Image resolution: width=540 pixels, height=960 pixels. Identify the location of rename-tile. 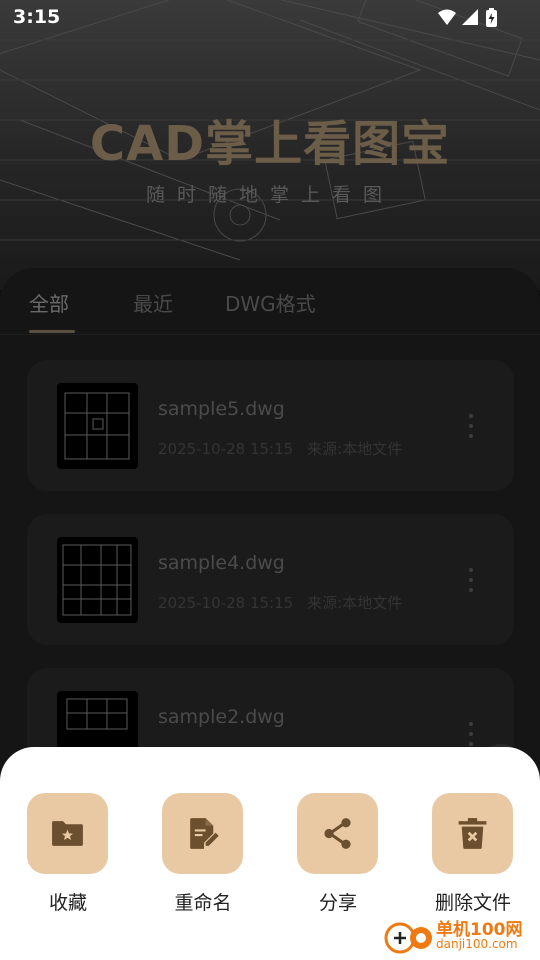
(202, 833).